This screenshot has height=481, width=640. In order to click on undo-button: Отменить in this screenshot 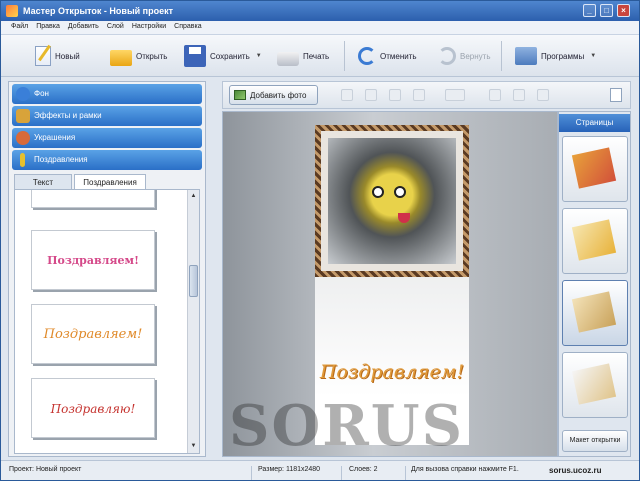, I will do `click(387, 56)`.